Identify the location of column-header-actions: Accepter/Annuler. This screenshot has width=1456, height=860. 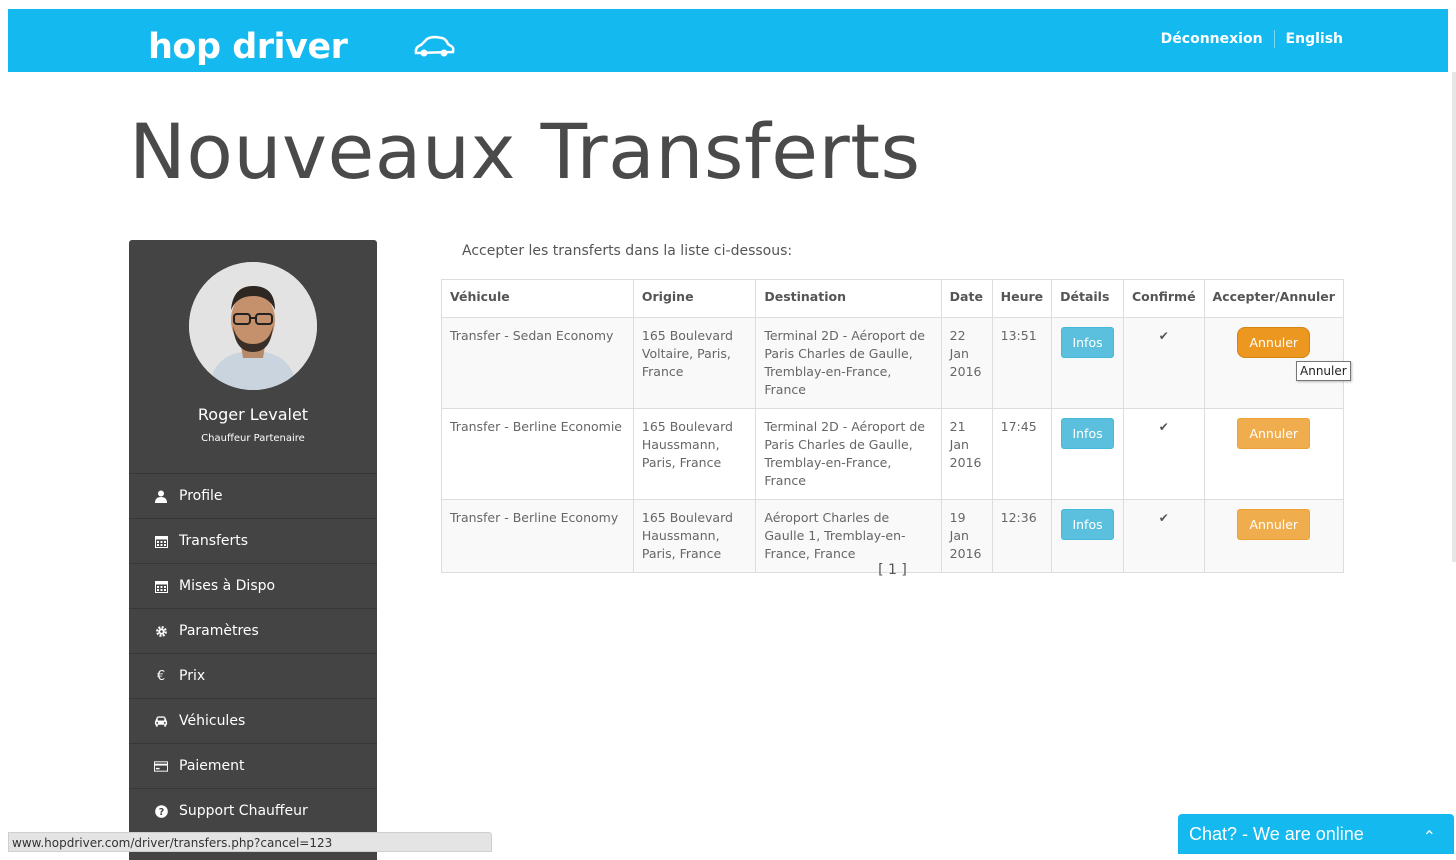
(1274, 298).